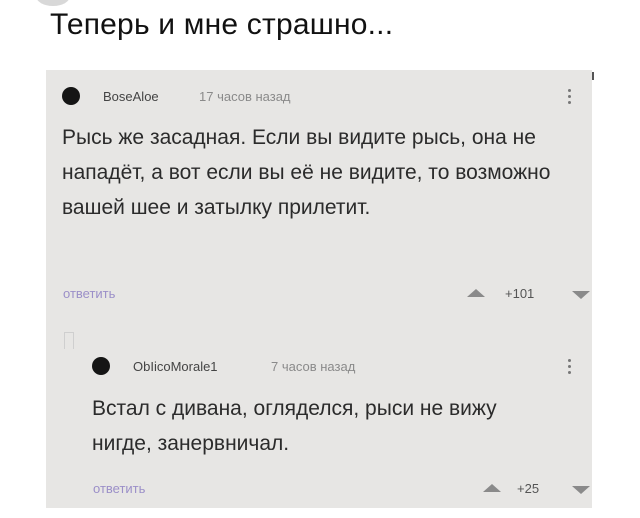 The width and height of the screenshot is (640, 518). What do you see at coordinates (53, 3) in the screenshot?
I see `top-decoration` at bounding box center [53, 3].